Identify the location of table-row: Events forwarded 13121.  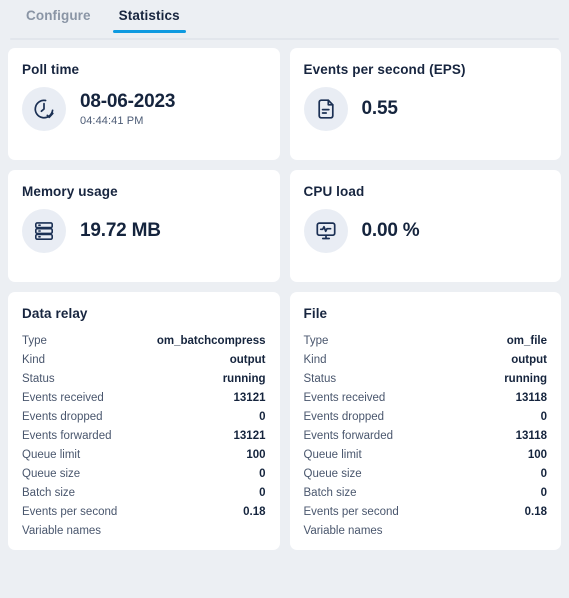
(144, 435).